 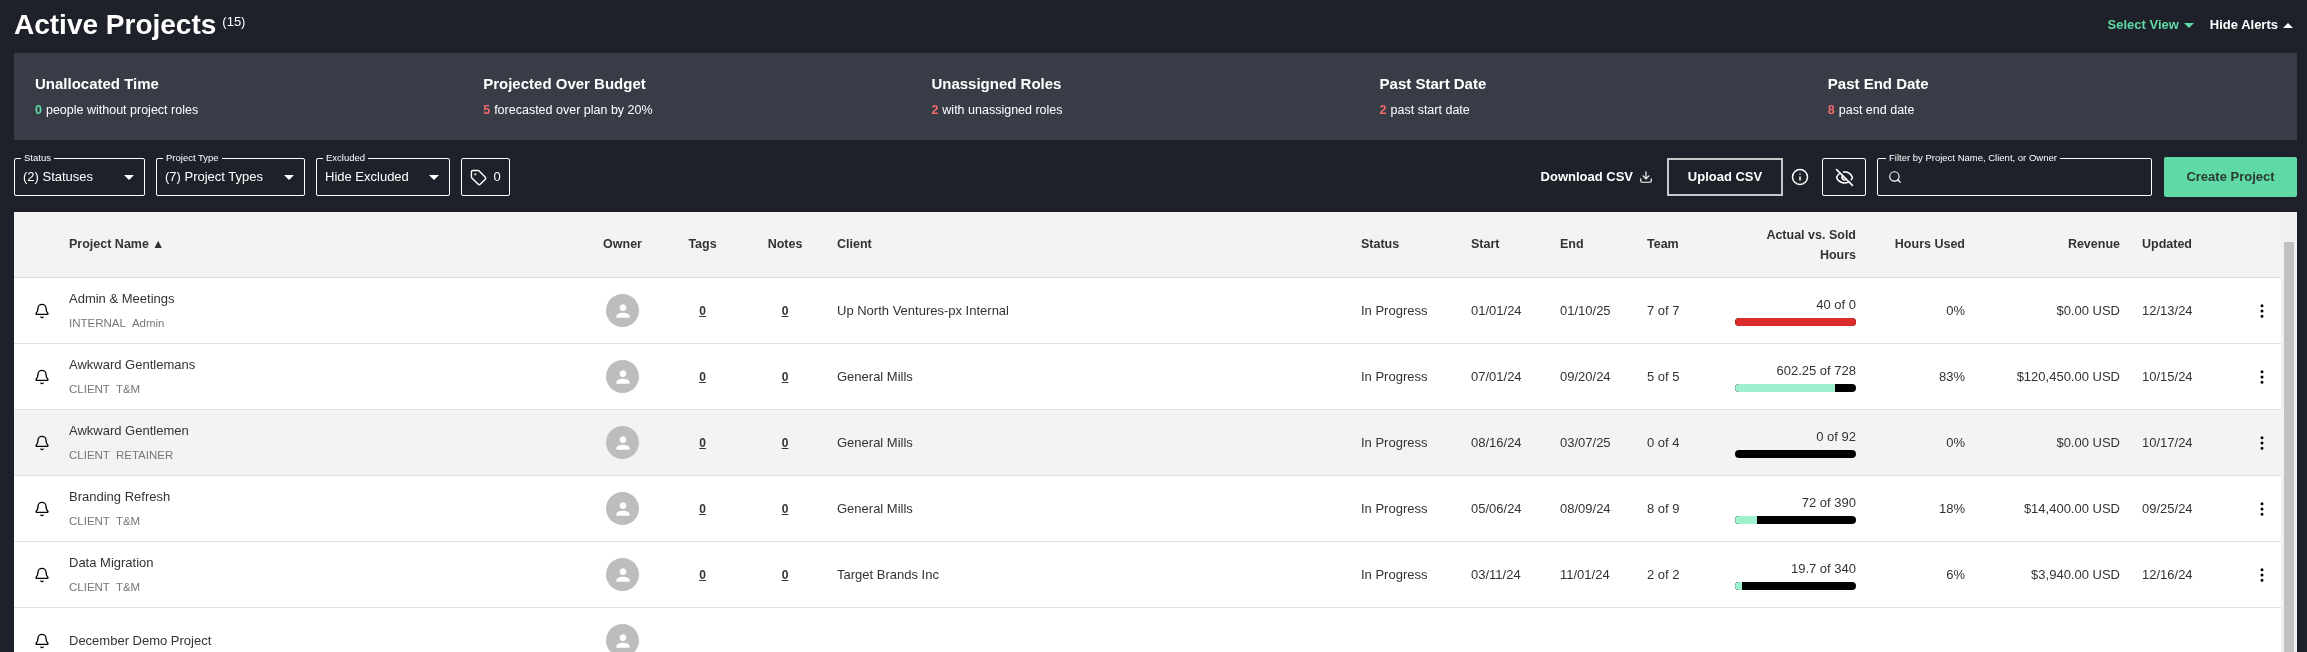 What do you see at coordinates (329, 298) in the screenshot?
I see `project-name: Admin & Meetings` at bounding box center [329, 298].